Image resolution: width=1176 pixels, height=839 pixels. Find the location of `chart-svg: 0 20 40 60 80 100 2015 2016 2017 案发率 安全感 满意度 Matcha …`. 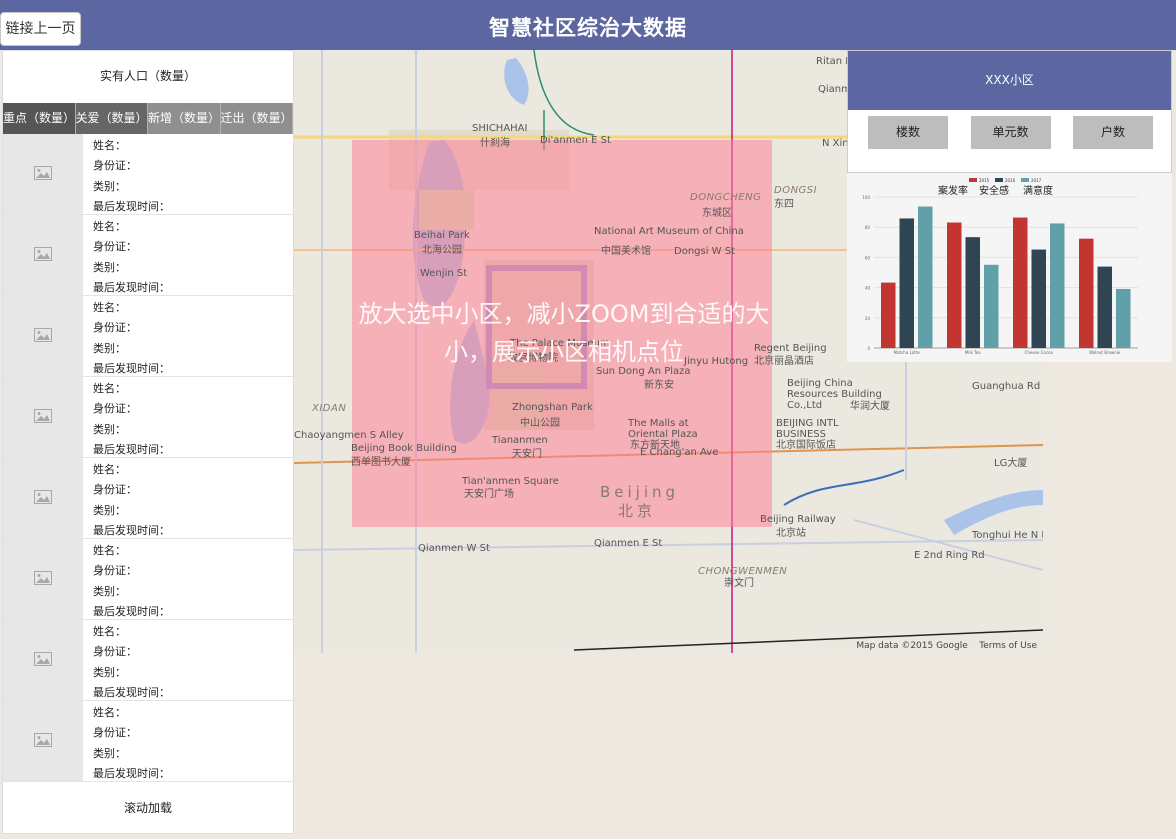

chart-svg: 0 20 40 60 80 100 2015 2016 2017 案发率 安全感 满意度 Matcha … is located at coordinates (1000, 266).